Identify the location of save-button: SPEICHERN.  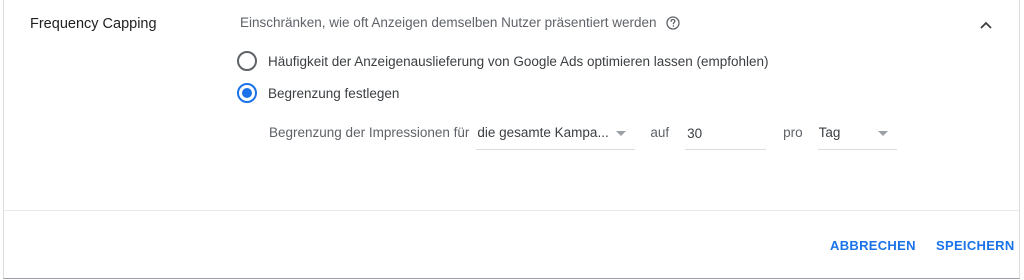
(975, 245).